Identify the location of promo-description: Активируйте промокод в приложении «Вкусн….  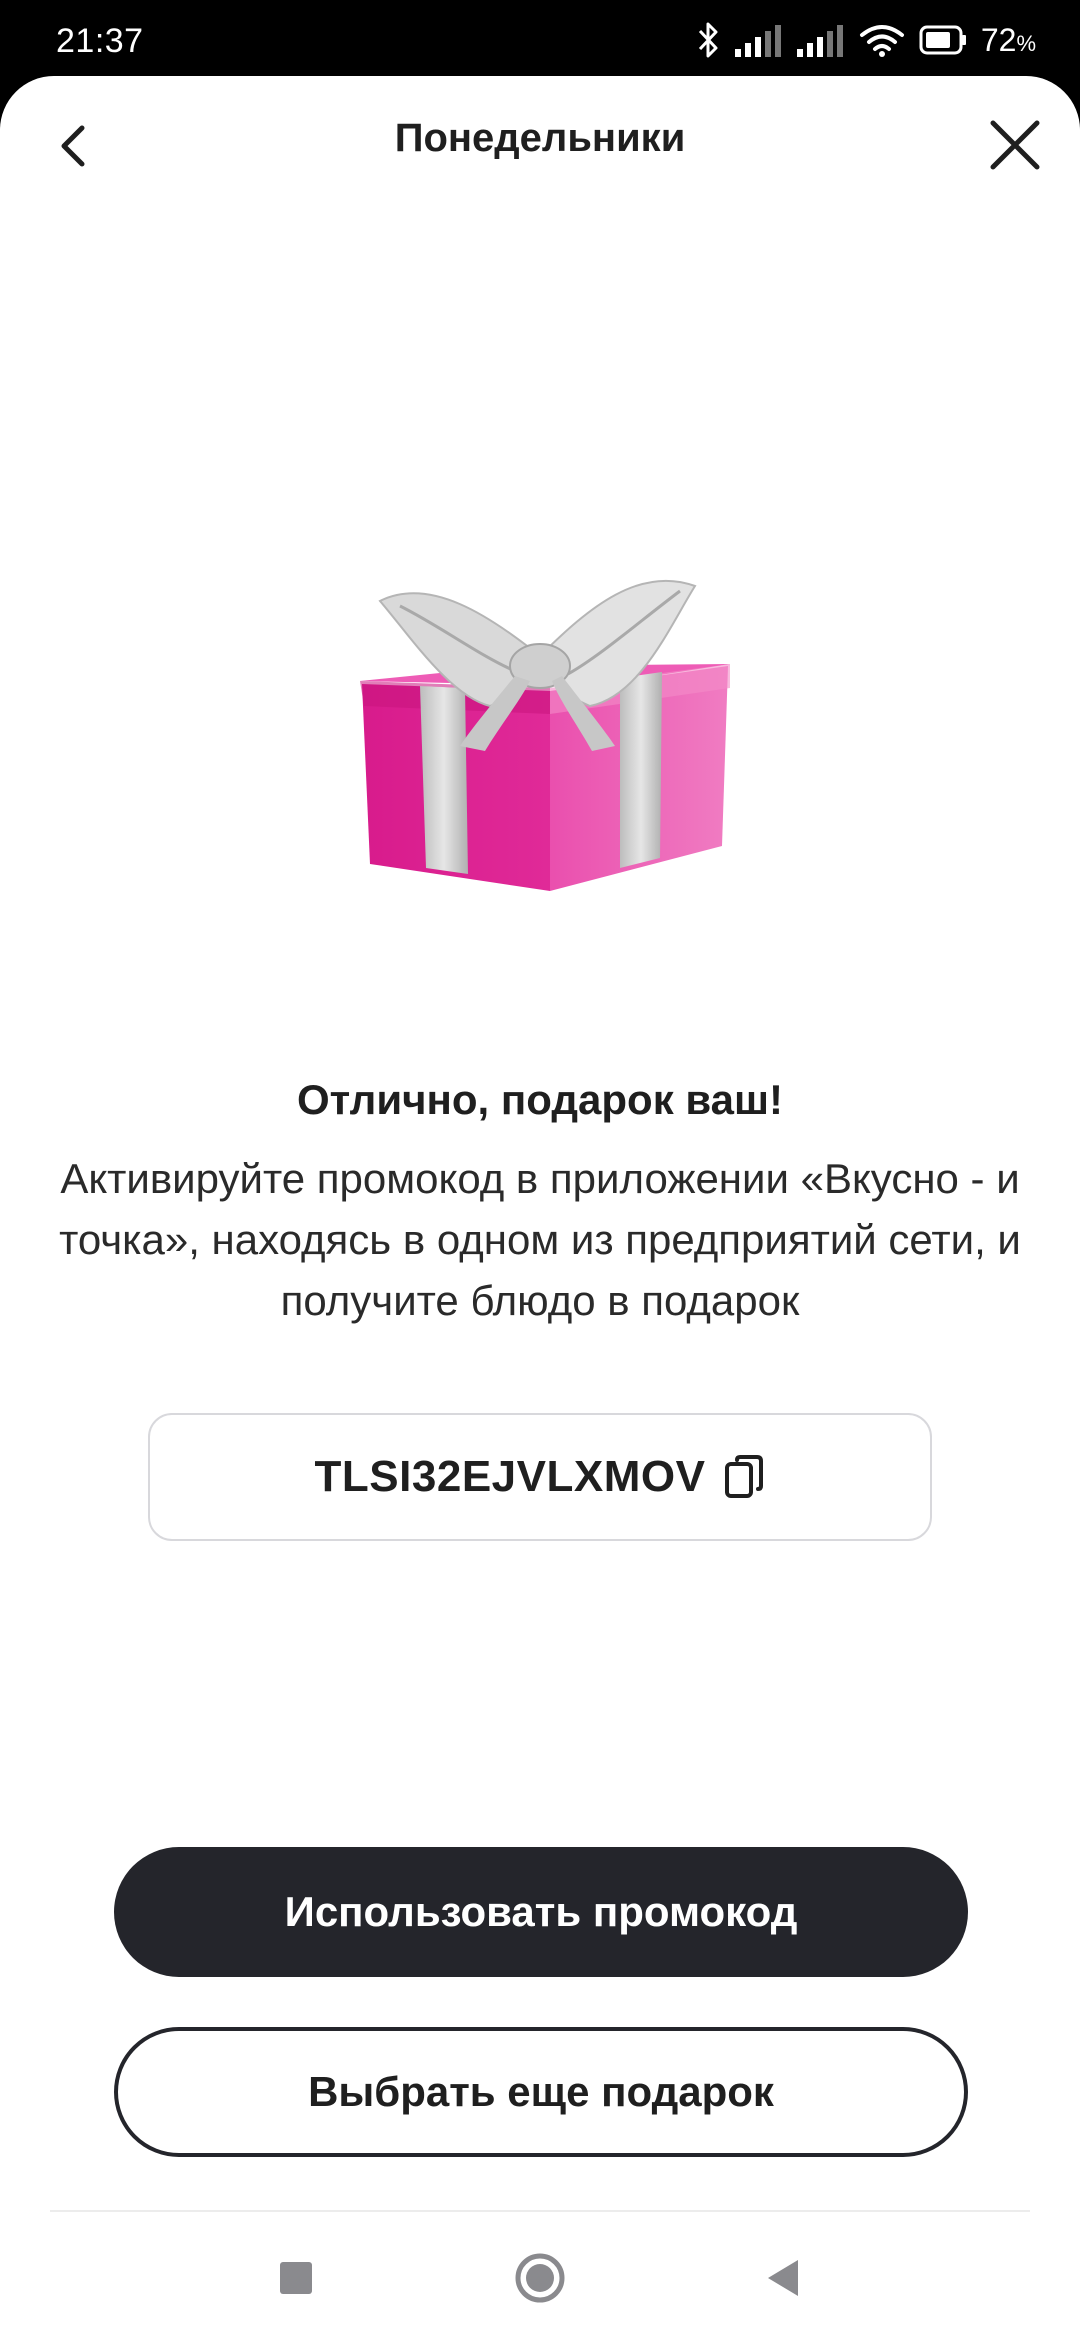
(540, 1239).